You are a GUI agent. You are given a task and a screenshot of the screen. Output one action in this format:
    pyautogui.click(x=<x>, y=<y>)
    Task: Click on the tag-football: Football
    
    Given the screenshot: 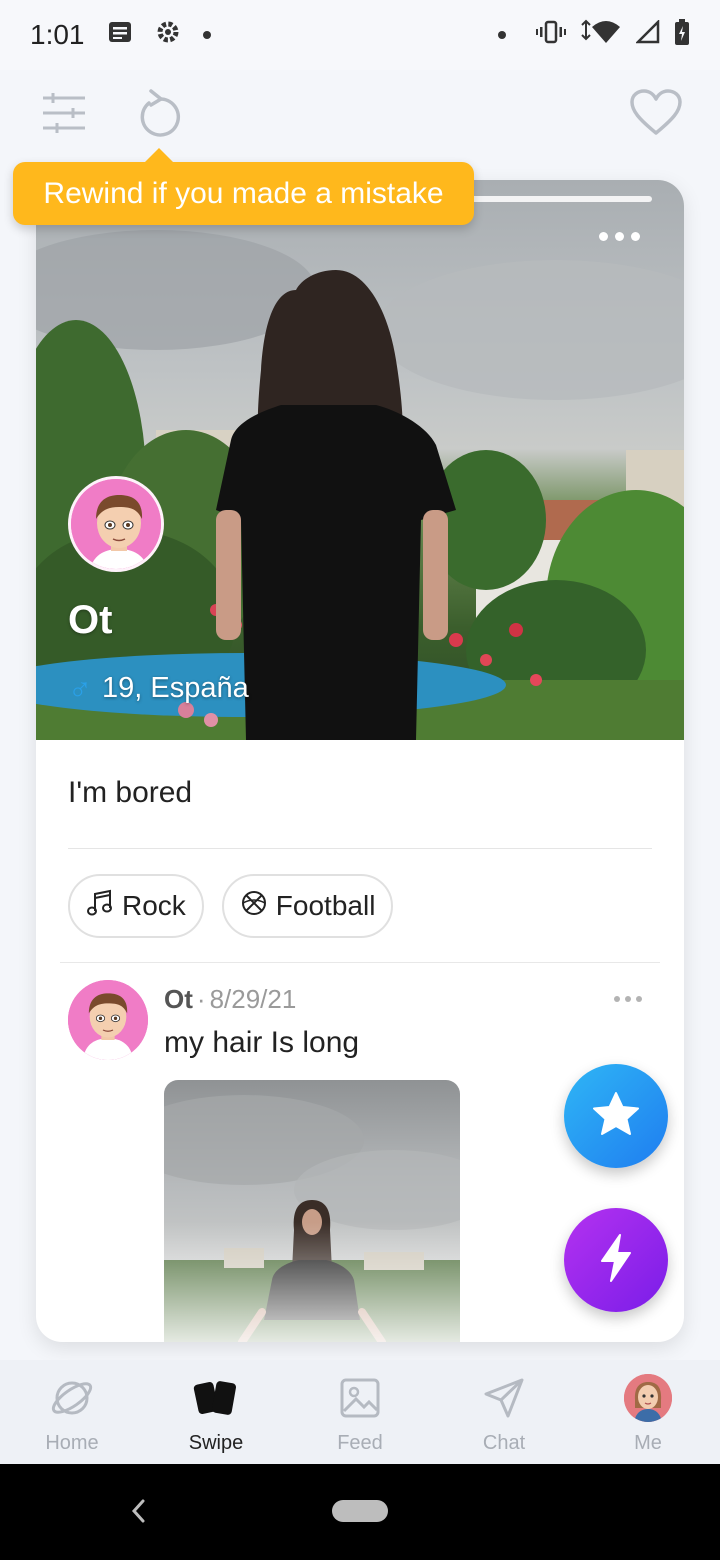 What is the action you would take?
    pyautogui.click(x=307, y=906)
    